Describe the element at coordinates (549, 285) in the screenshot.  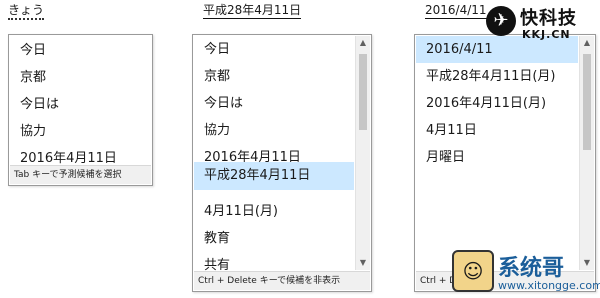
I see `watermark-url: www.xitongge.com` at that location.